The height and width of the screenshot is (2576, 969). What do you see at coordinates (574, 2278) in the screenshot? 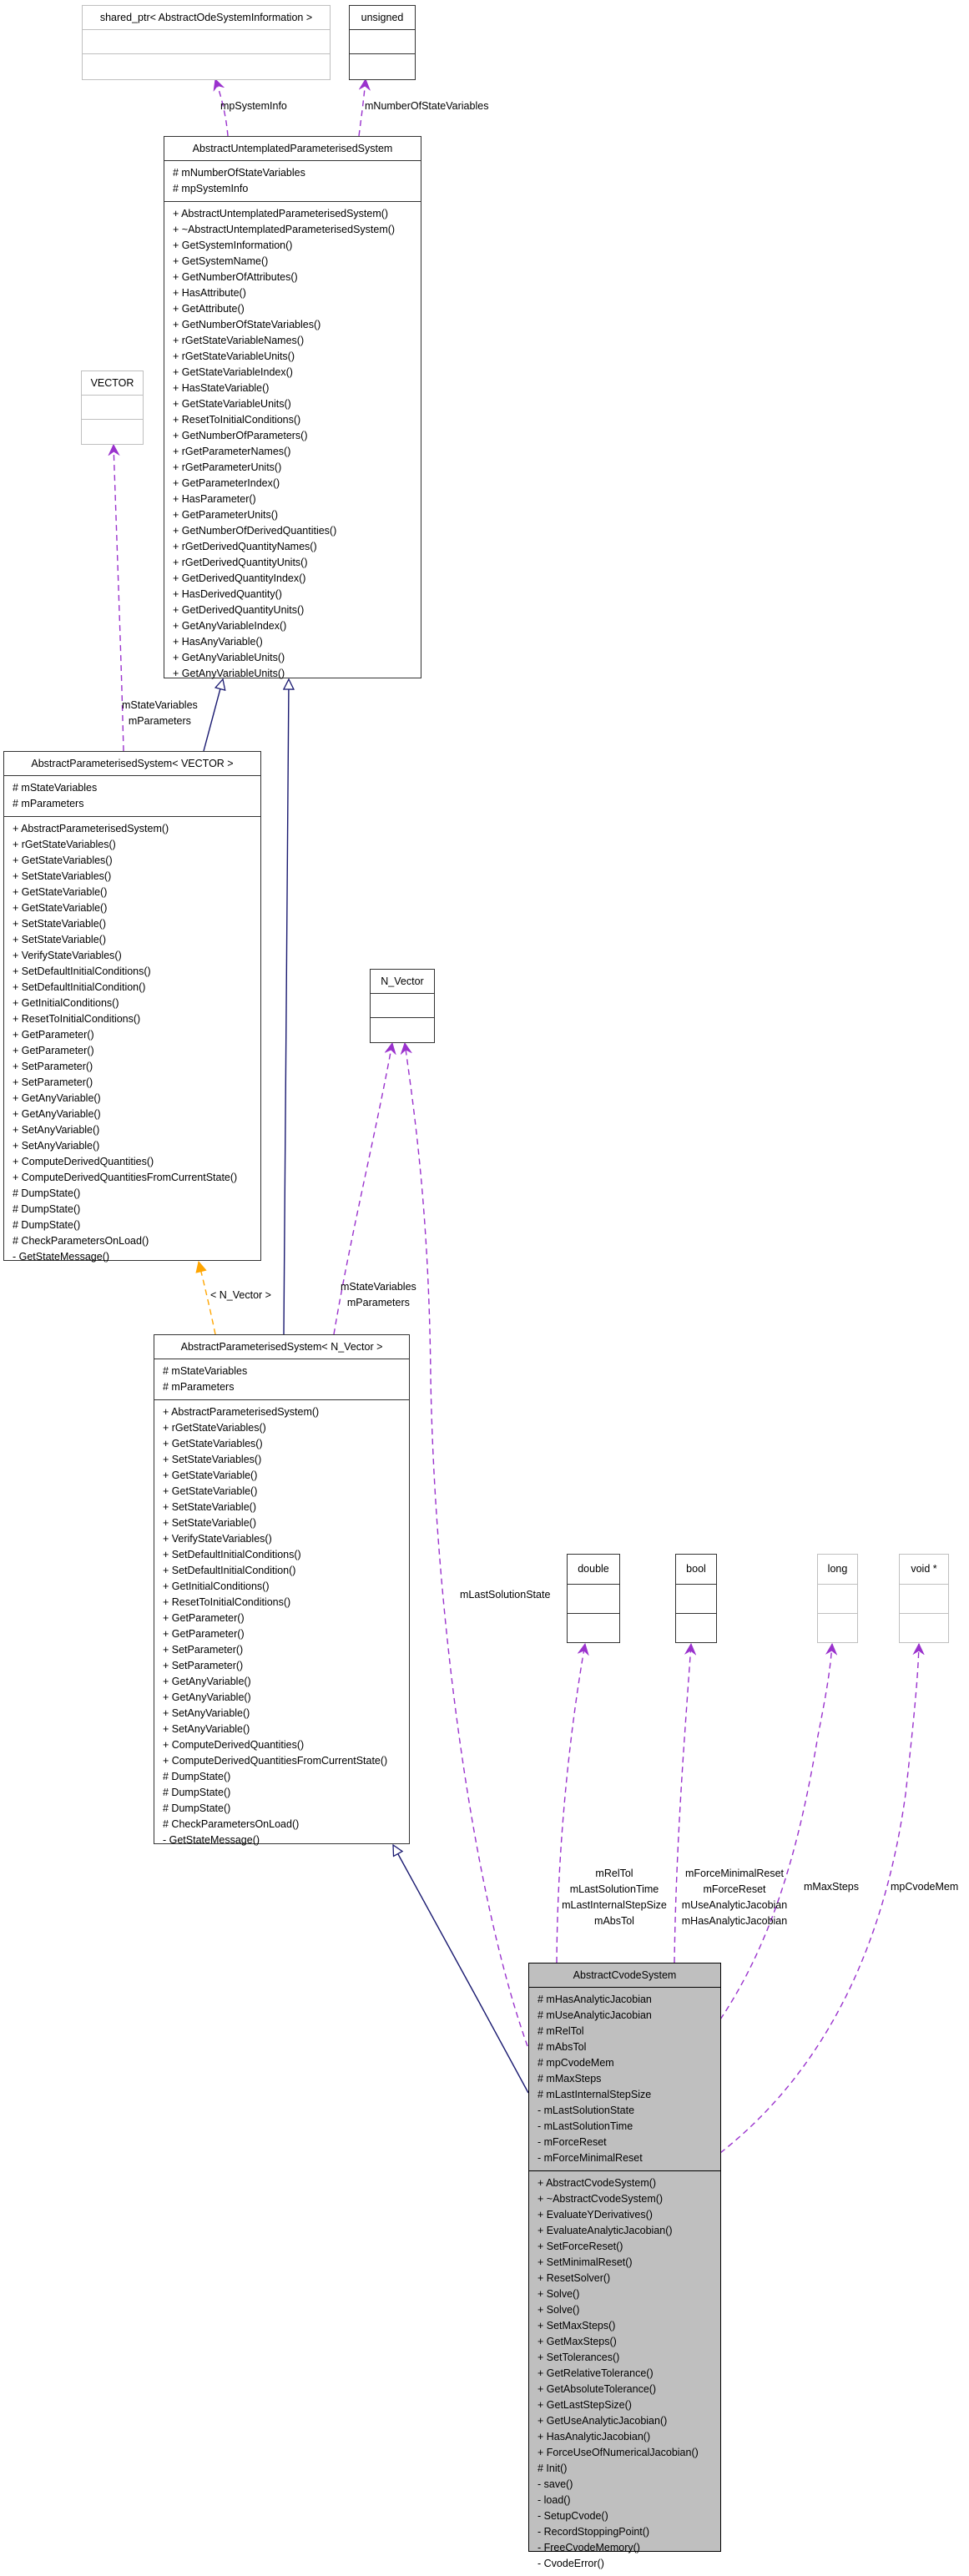
I see `class-method: + ResetSolver()` at bounding box center [574, 2278].